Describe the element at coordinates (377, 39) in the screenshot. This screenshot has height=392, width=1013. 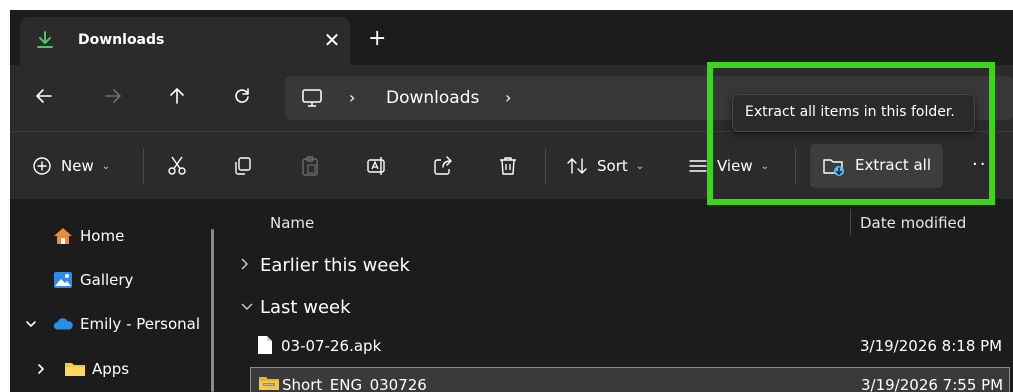
I see `new-tab-button: +` at that location.